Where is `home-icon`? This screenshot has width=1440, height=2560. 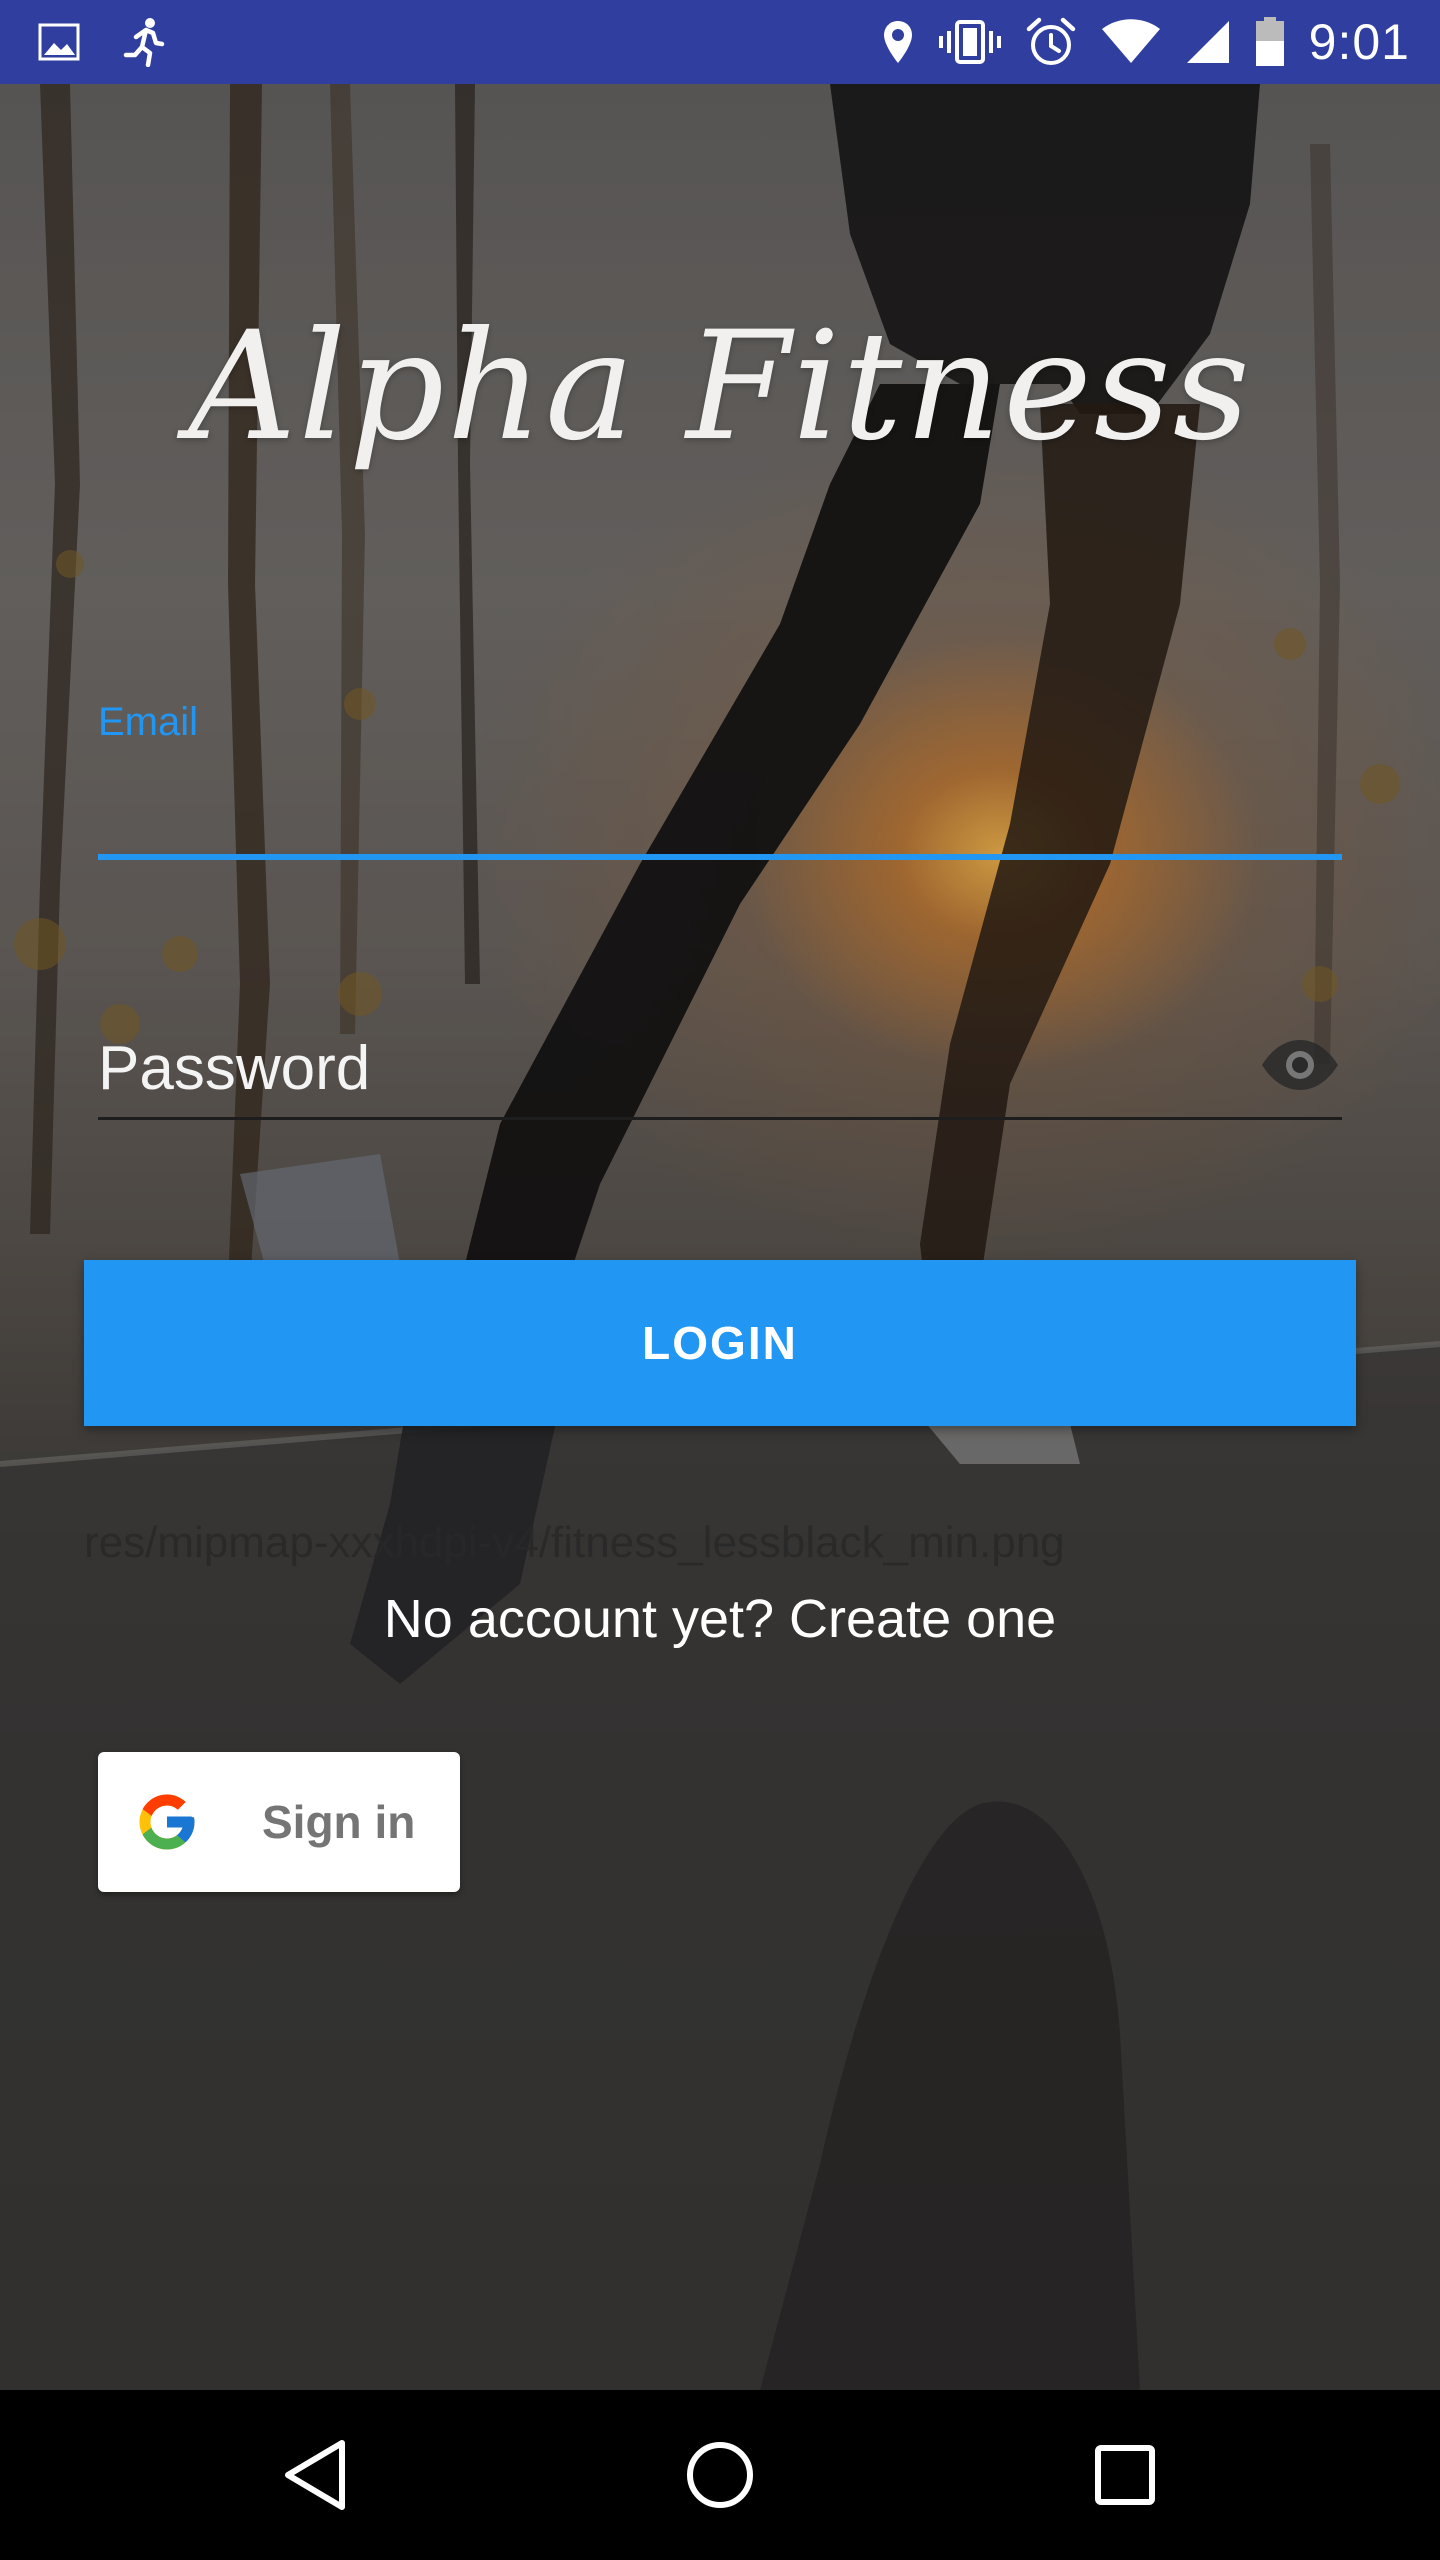 home-icon is located at coordinates (720, 2475).